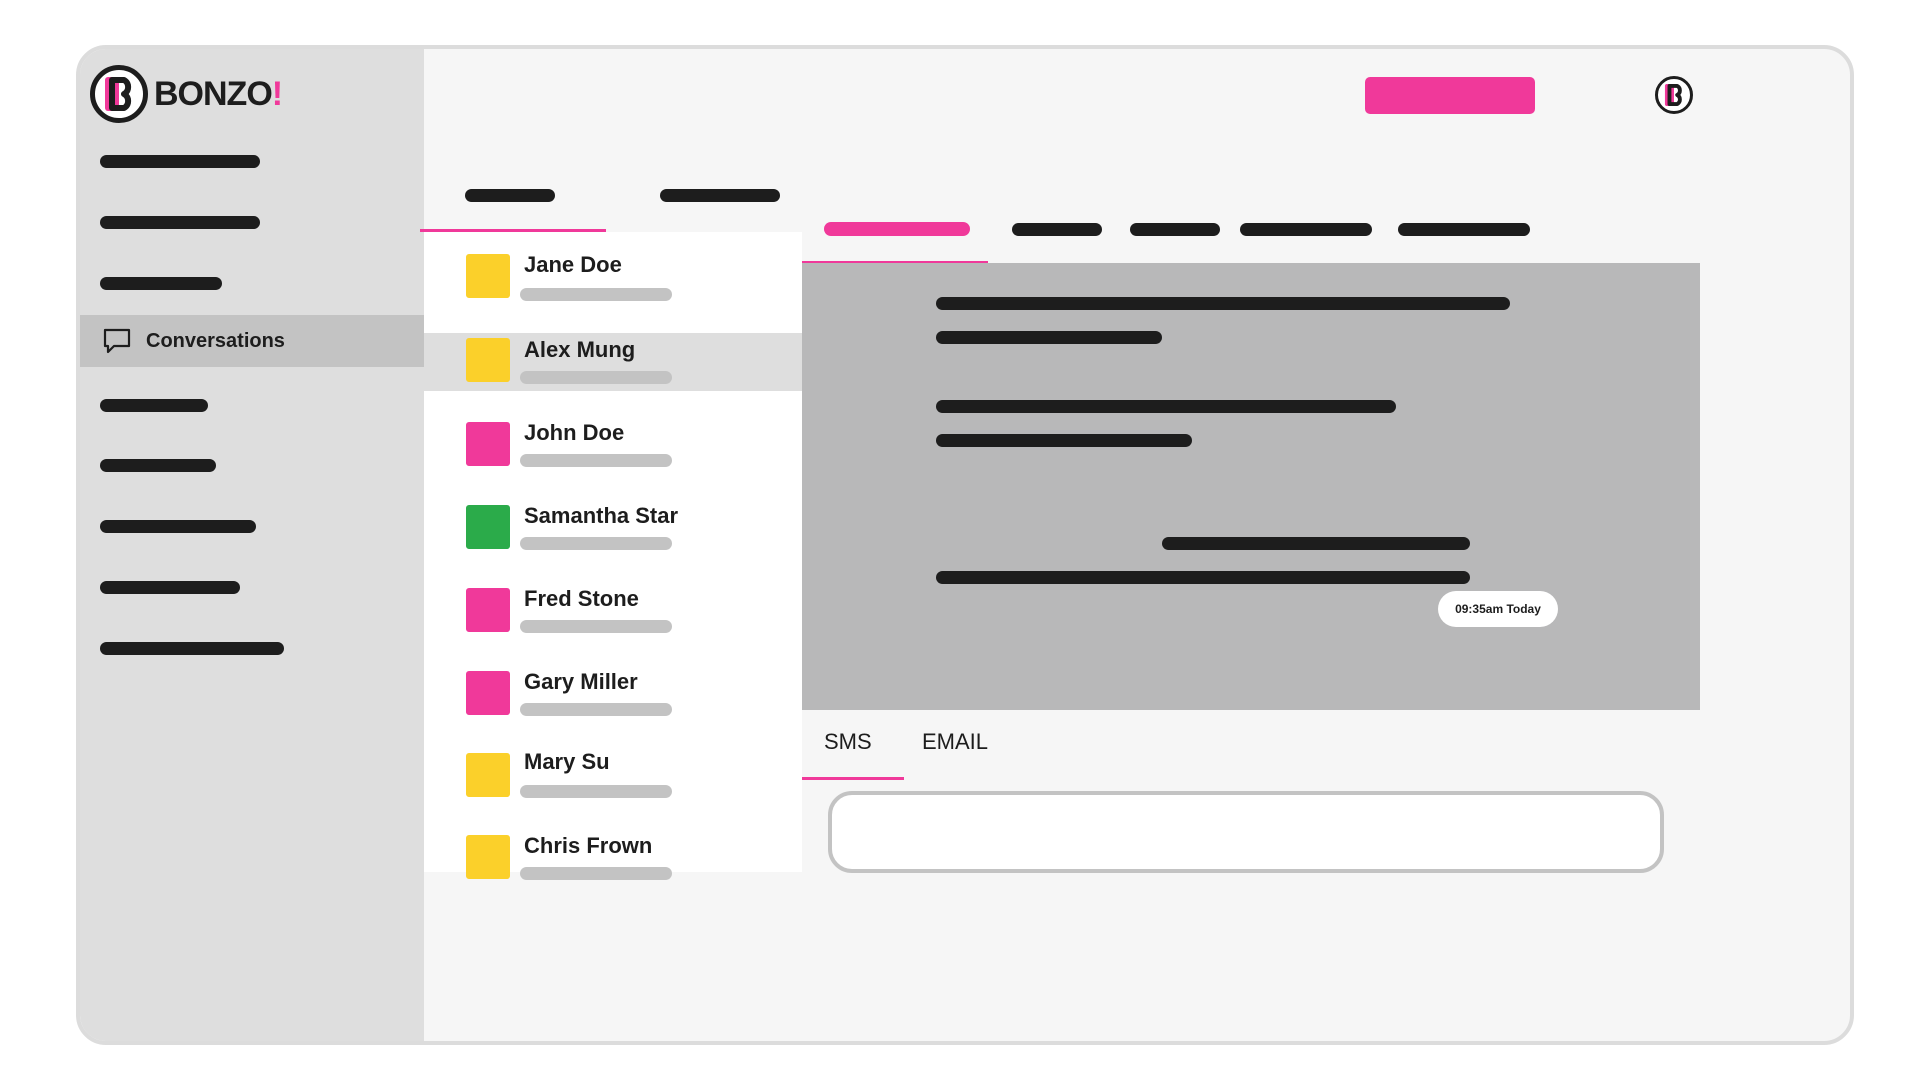 The height and width of the screenshot is (1080, 1920). I want to click on contact-name: Samantha Star, so click(601, 515).